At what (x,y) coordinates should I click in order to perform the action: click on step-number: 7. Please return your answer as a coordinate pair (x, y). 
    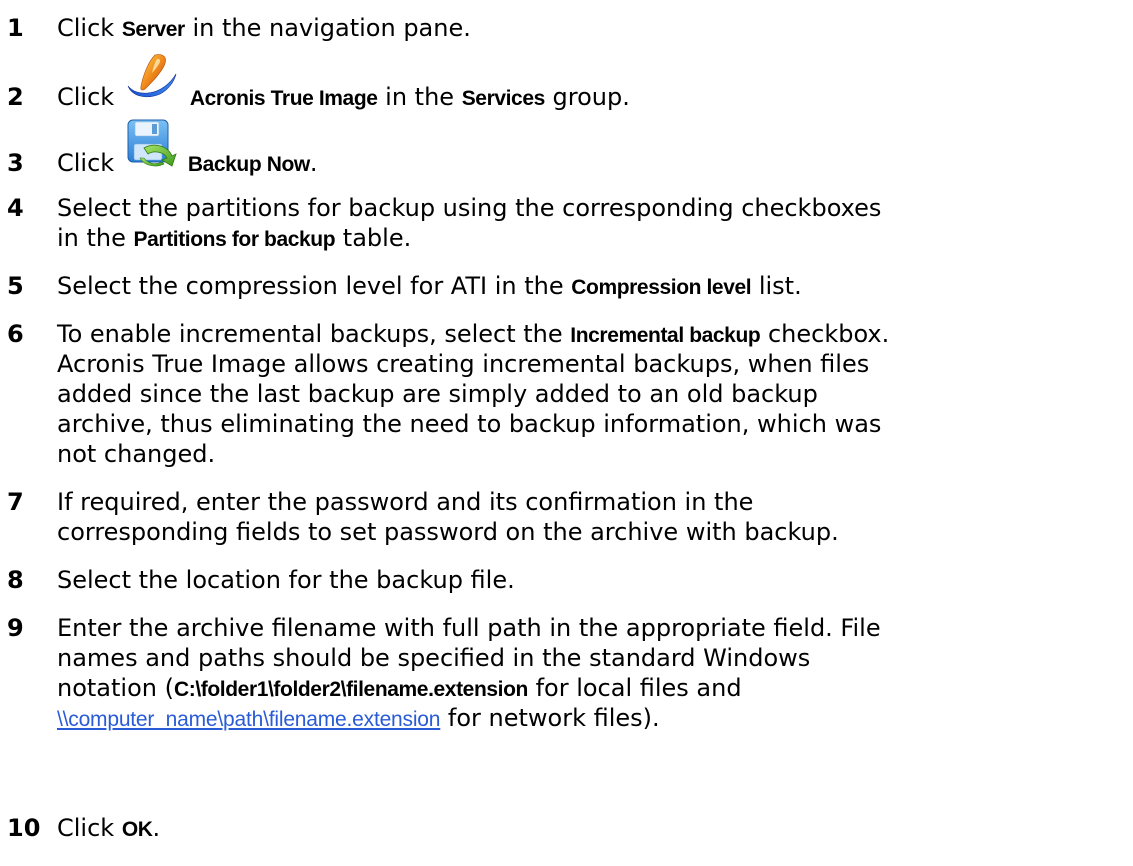
    Looking at the image, I should click on (15, 502).